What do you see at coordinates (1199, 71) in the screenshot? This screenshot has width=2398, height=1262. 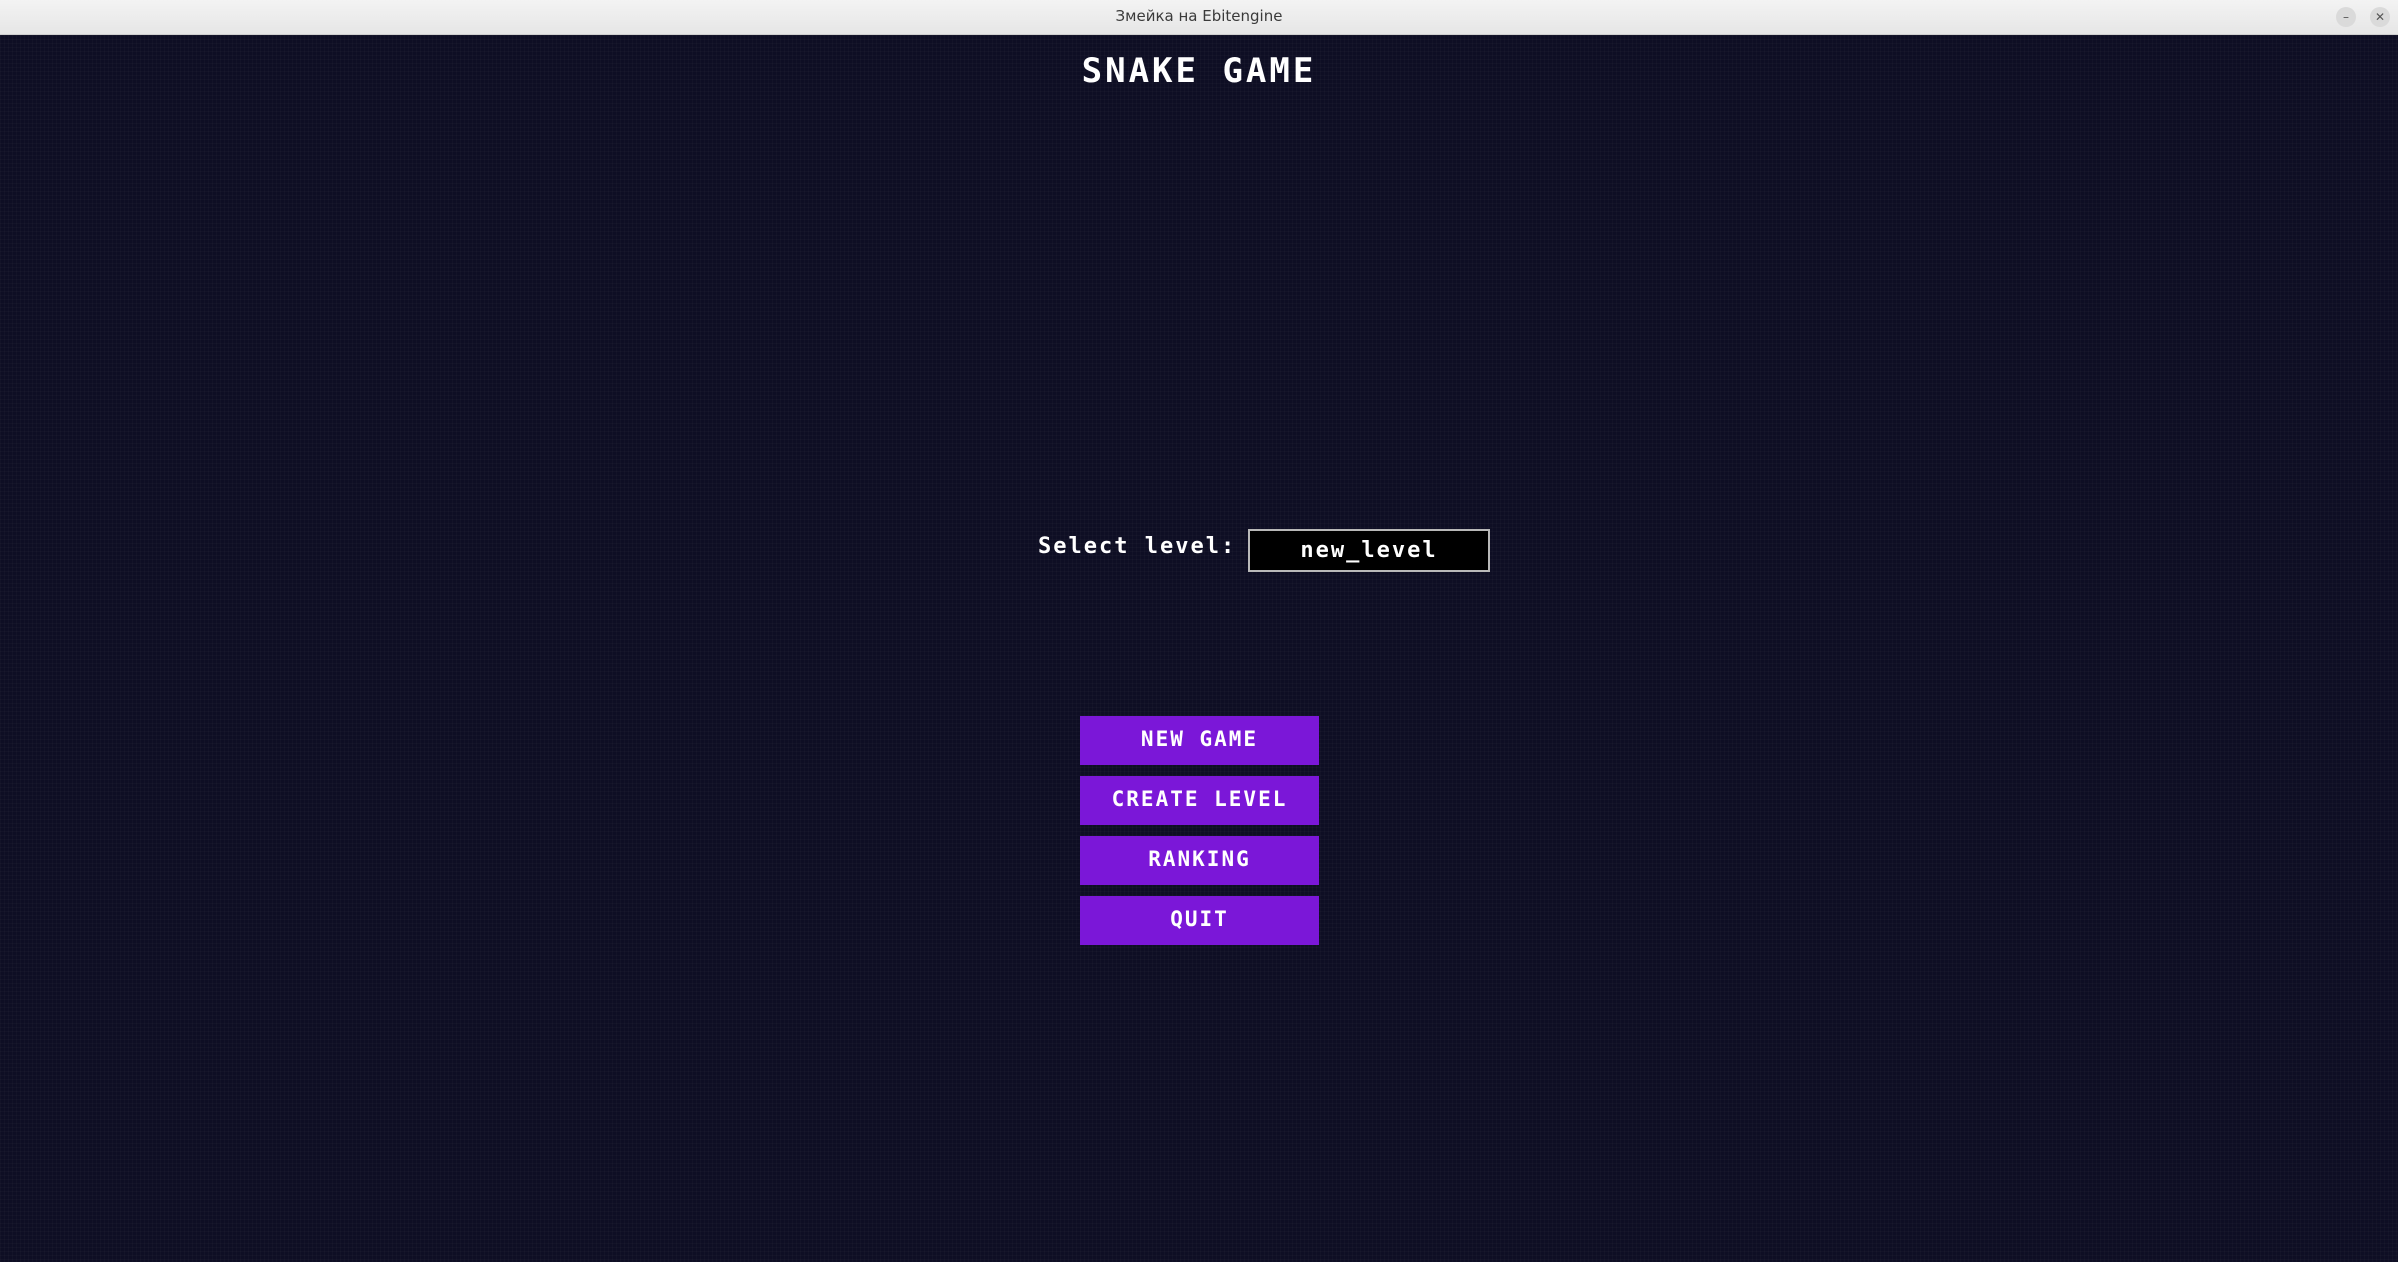 I see `game-title: SNAKE GAME` at bounding box center [1199, 71].